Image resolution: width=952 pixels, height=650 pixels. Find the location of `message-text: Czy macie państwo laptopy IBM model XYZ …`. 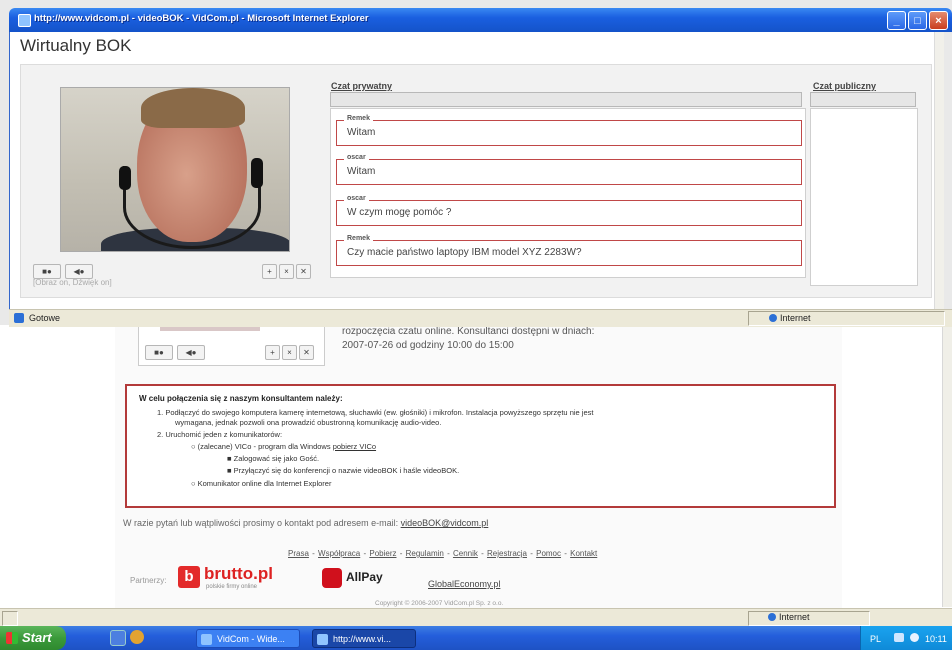

message-text: Czy macie państwo laptopy IBM model XYZ … is located at coordinates (464, 252).